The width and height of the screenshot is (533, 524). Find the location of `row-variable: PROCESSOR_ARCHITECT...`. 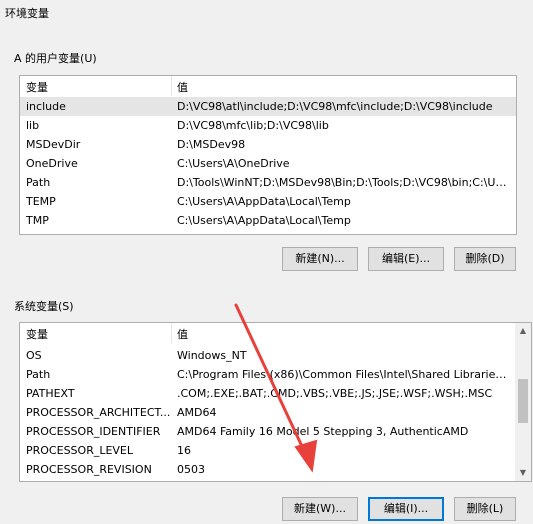

row-variable: PROCESSOR_ARCHITECT... is located at coordinates (98, 412).